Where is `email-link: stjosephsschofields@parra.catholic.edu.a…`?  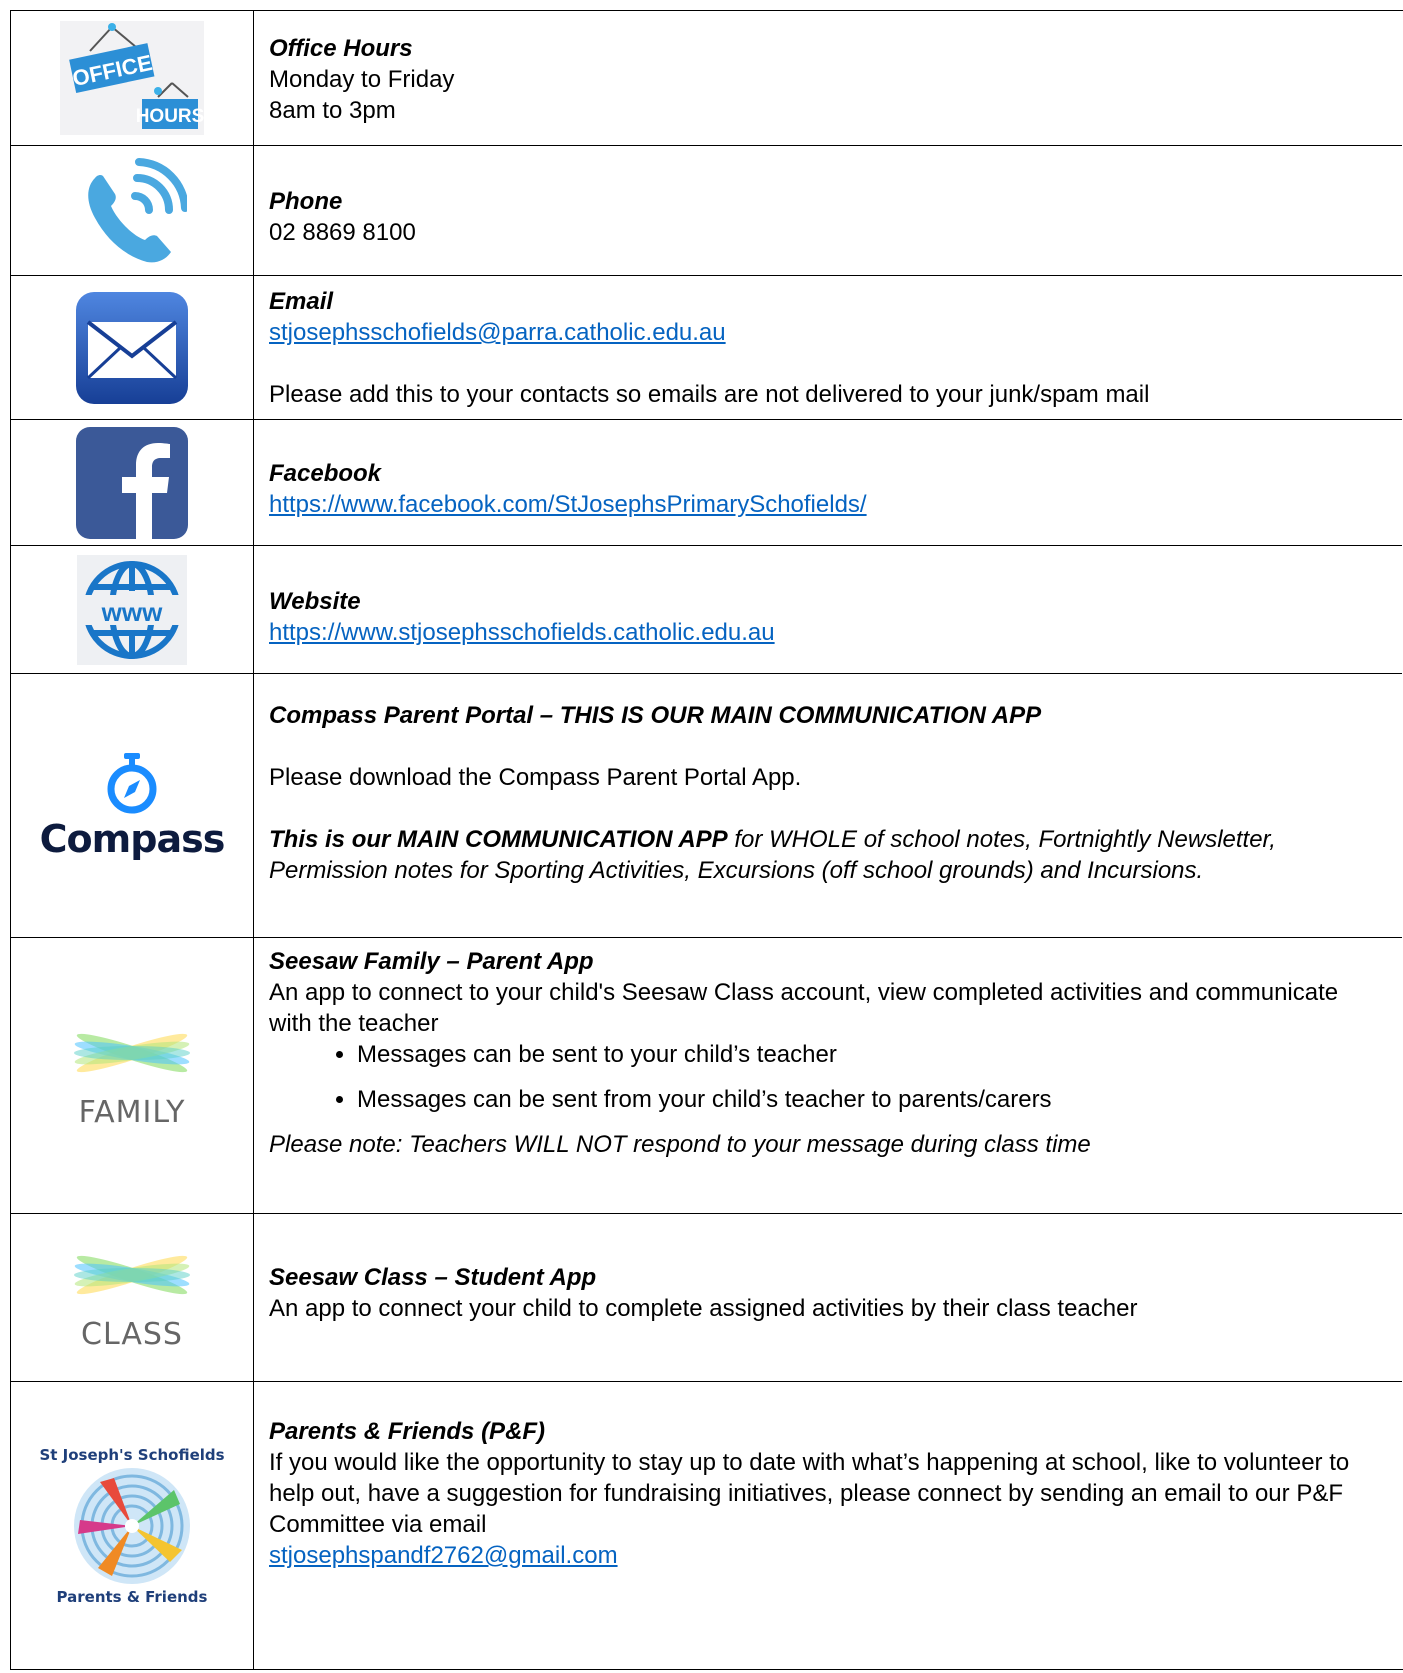 email-link: stjosephsschofields@parra.catholic.edu.a… is located at coordinates (830, 332).